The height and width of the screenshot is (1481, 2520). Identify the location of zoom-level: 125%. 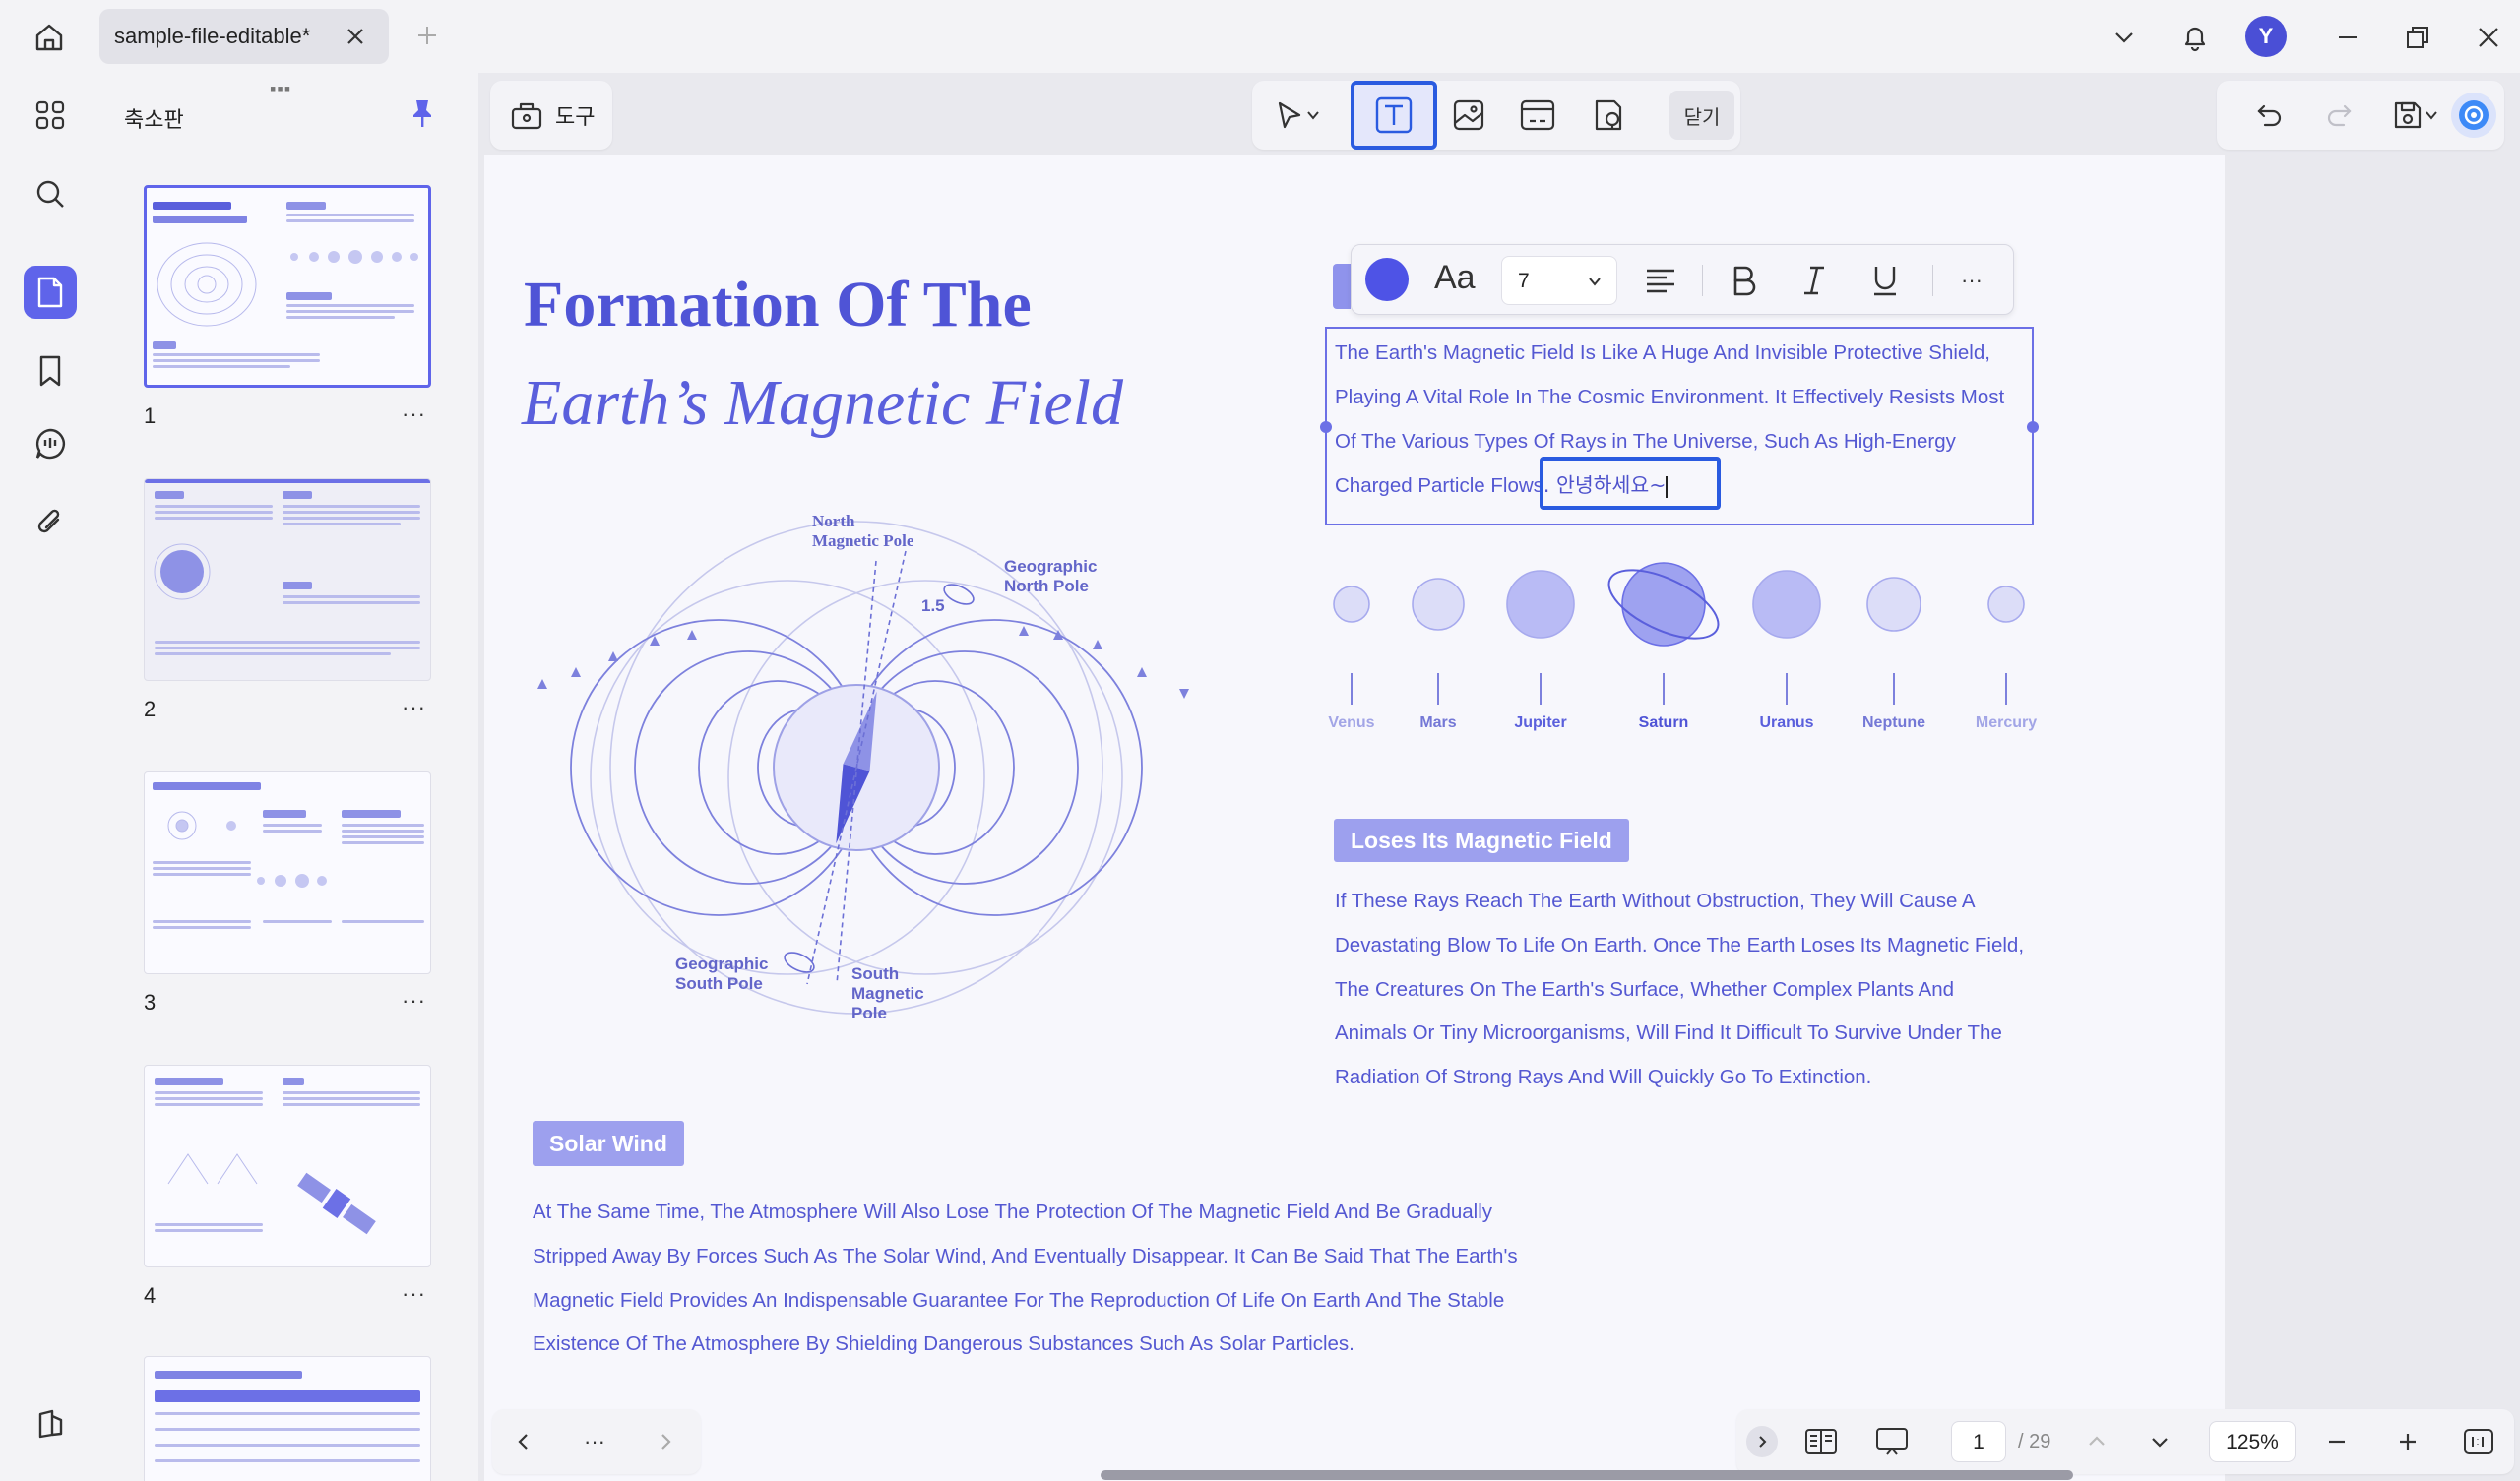
(2252, 1441).